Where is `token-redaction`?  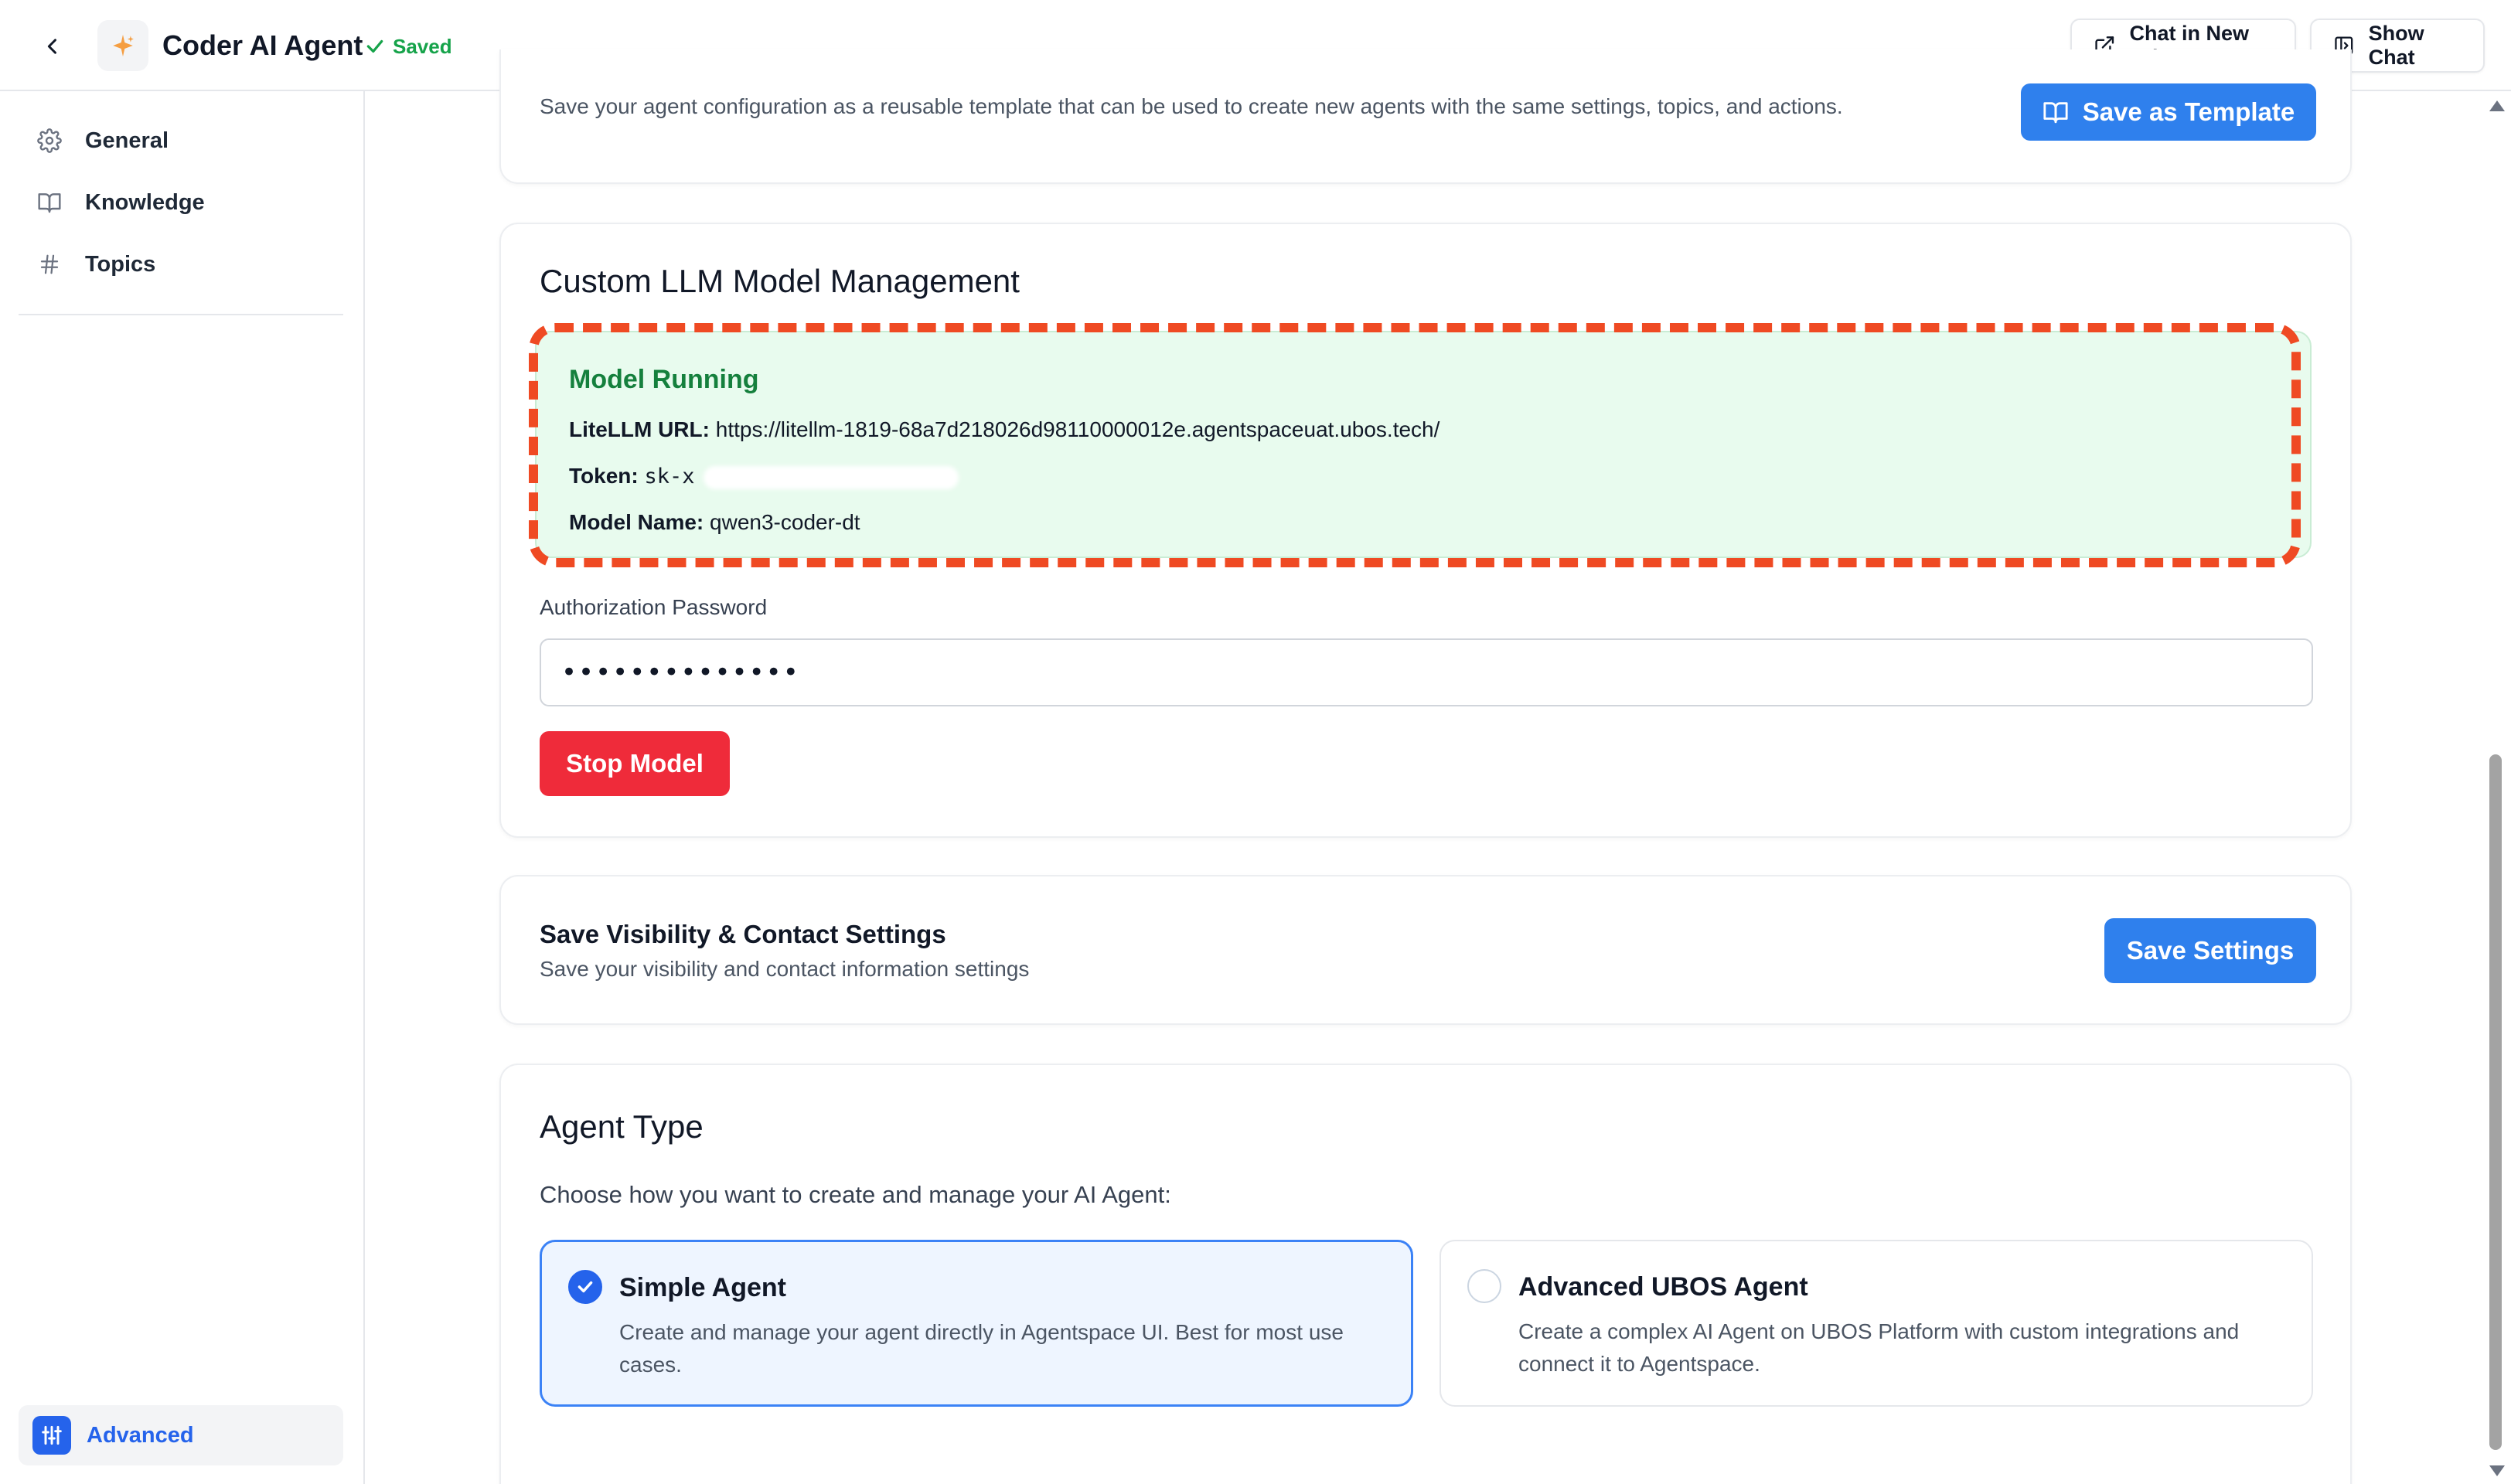
token-redaction is located at coordinates (832, 477).